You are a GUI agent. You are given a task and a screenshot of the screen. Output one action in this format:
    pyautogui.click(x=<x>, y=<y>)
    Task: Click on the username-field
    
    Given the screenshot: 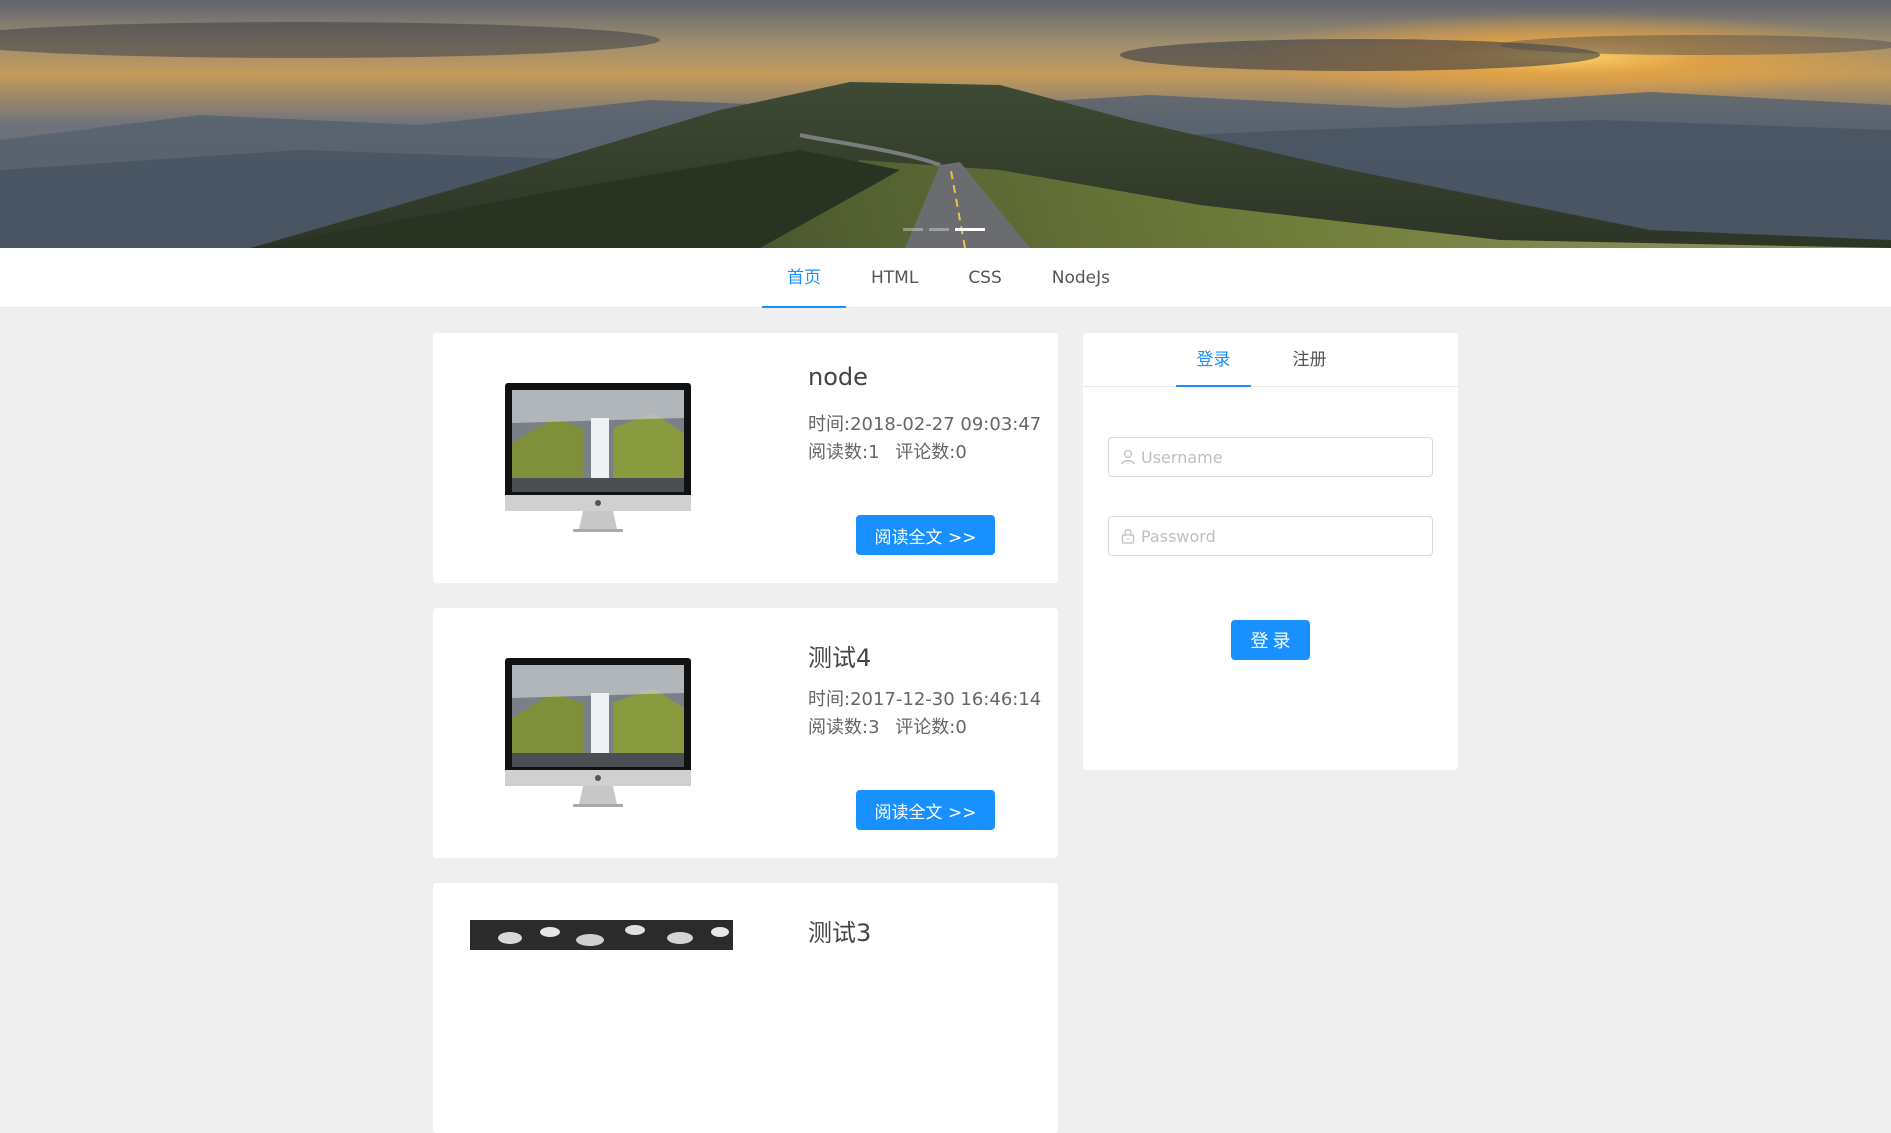 What is the action you would take?
    pyautogui.click(x=1270, y=457)
    